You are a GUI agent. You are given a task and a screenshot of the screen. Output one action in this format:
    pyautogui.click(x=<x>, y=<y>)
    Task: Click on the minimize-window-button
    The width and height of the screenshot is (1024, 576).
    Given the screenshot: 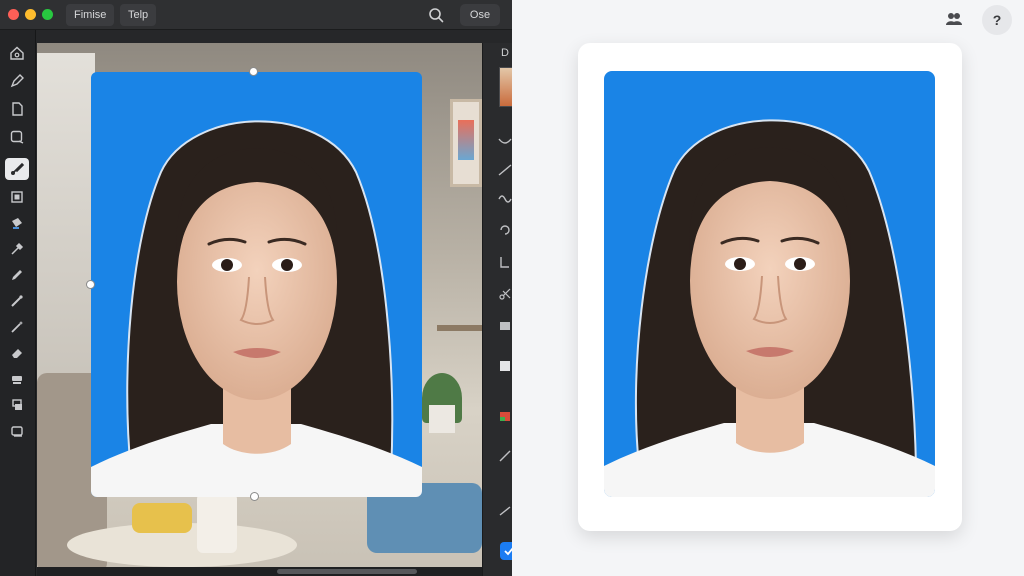 What is the action you would take?
    pyautogui.click(x=30, y=14)
    